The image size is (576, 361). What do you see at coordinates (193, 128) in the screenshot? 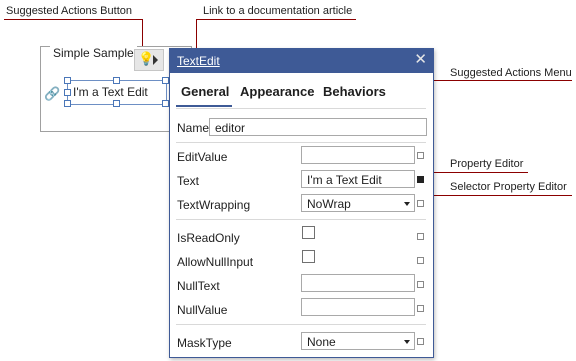
I see `name-label: Name` at bounding box center [193, 128].